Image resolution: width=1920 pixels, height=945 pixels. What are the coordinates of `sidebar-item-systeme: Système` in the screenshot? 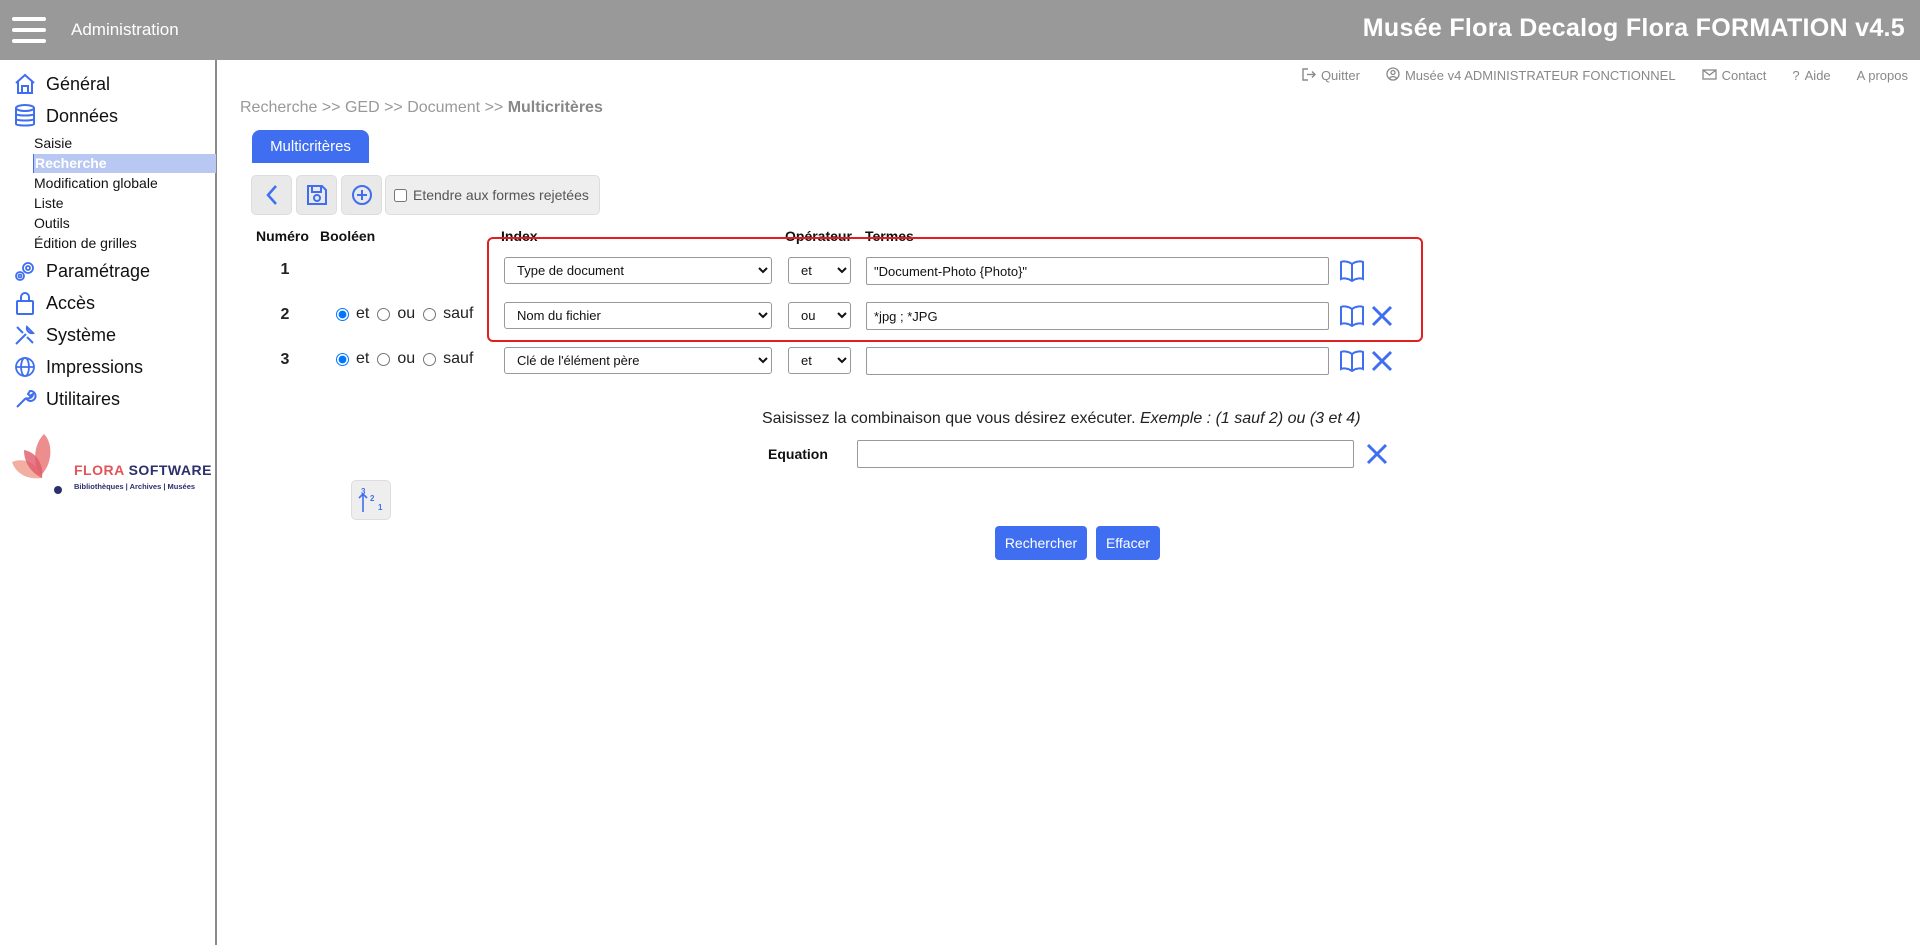 It's located at (64, 335).